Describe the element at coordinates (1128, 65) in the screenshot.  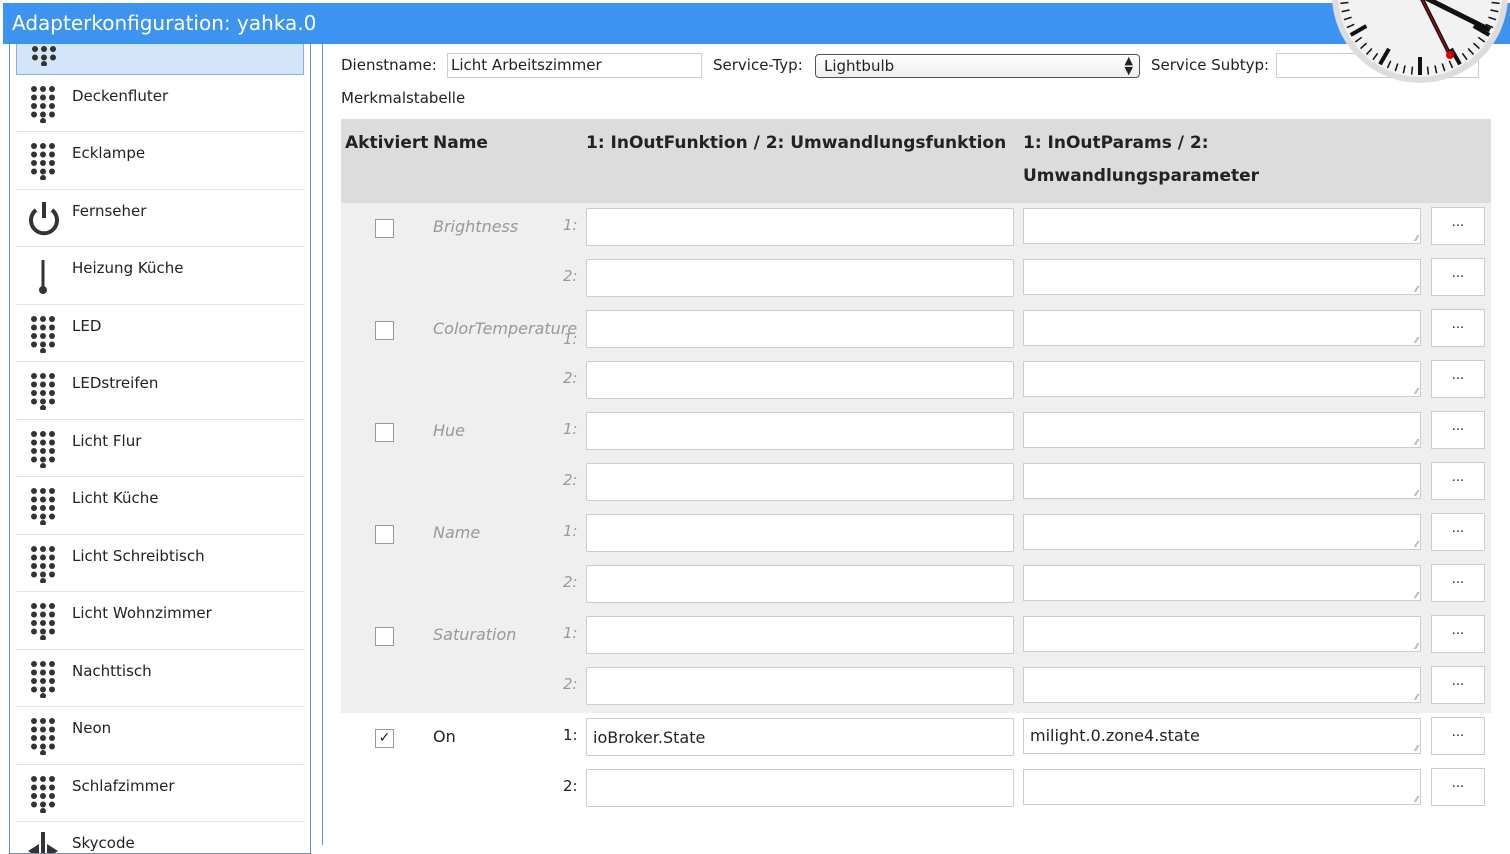
I see `select-arrows-icon: ▲ ▼` at that location.